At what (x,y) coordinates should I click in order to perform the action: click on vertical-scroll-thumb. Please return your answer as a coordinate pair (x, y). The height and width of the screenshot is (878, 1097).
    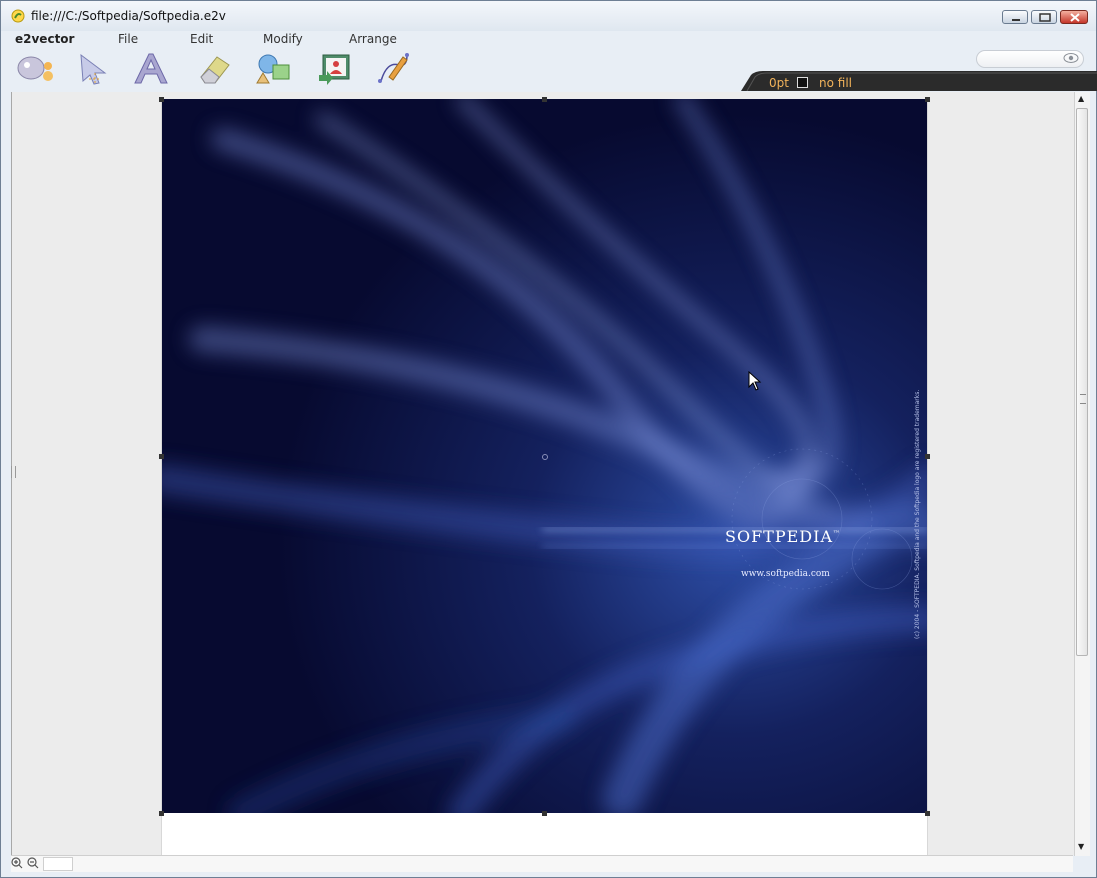
    Looking at the image, I should click on (1082, 382).